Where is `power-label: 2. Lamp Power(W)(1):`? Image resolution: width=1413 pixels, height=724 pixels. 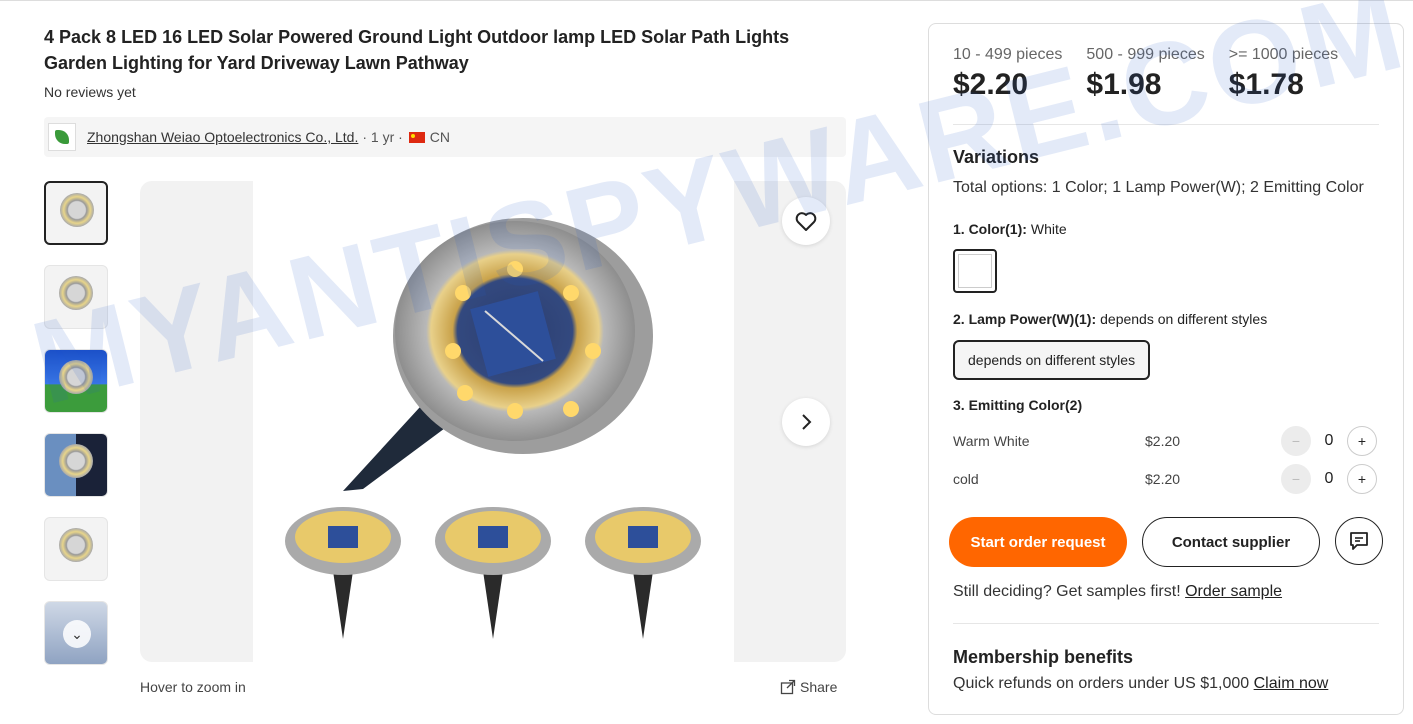
power-label: 2. Lamp Power(W)(1): is located at coordinates (1025, 319).